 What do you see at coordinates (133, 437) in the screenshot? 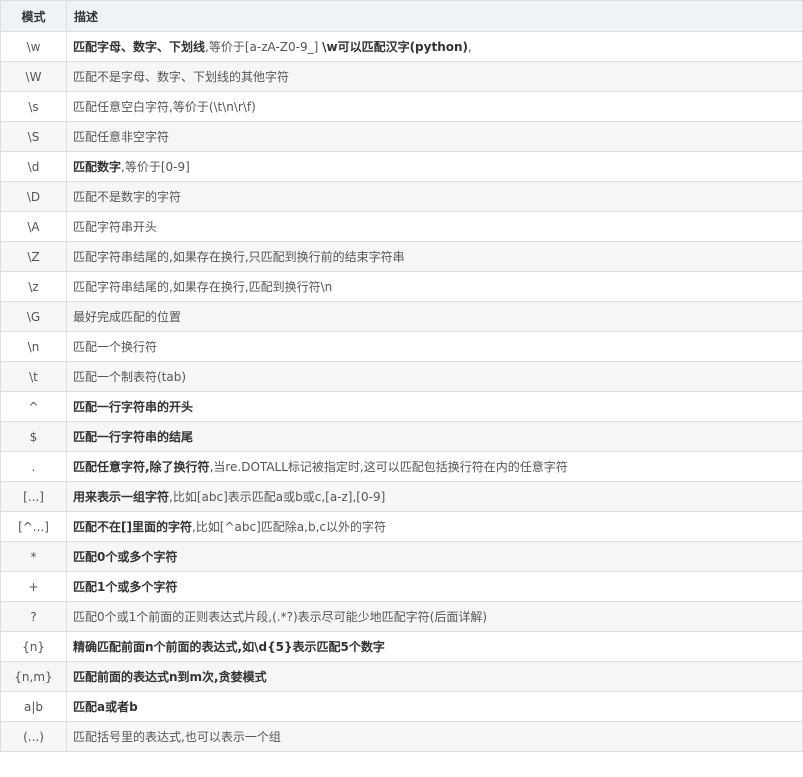
I see `description-bold-text: 匹配一行字符串的结尾` at bounding box center [133, 437].